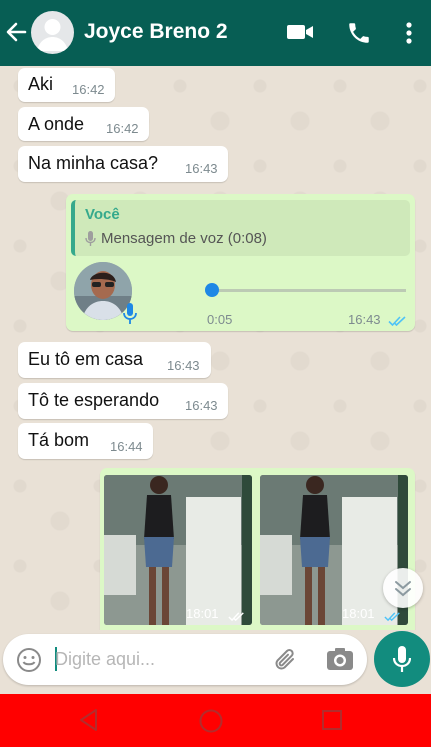  I want to click on scroll-to-bottom-button, so click(403, 588).